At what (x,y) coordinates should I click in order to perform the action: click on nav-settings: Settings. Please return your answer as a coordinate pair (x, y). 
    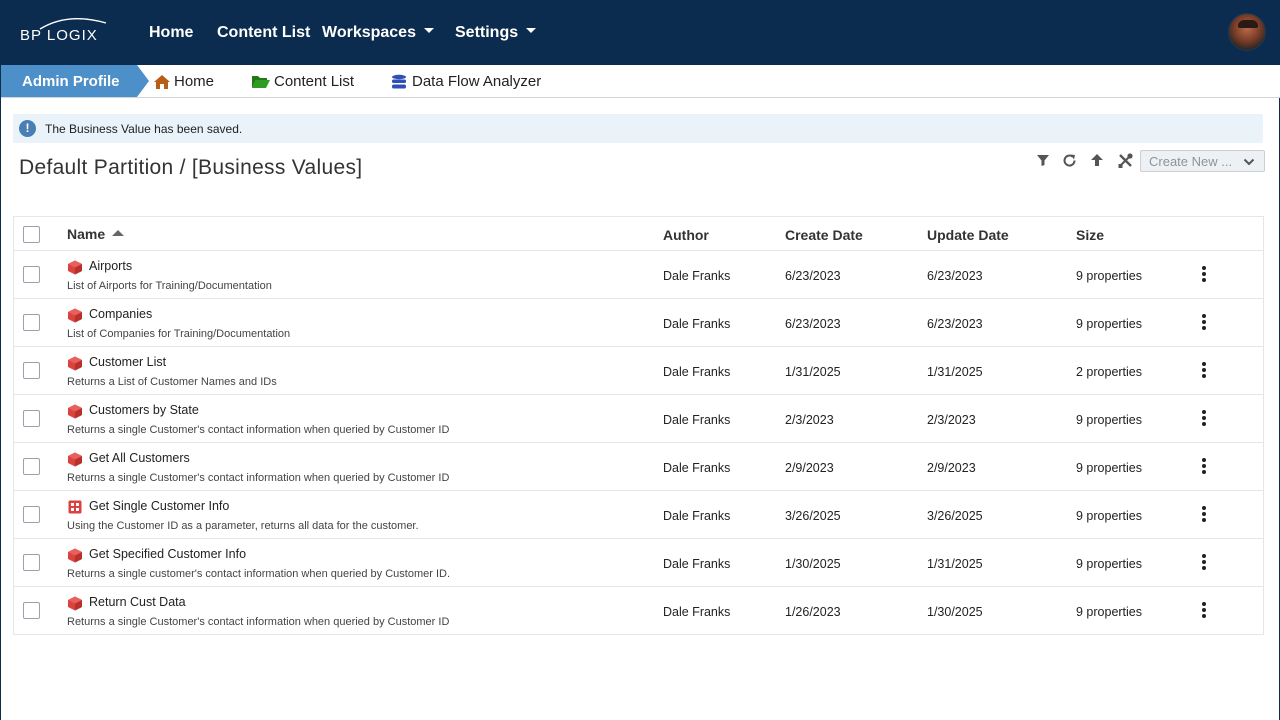
    Looking at the image, I should click on (496, 33).